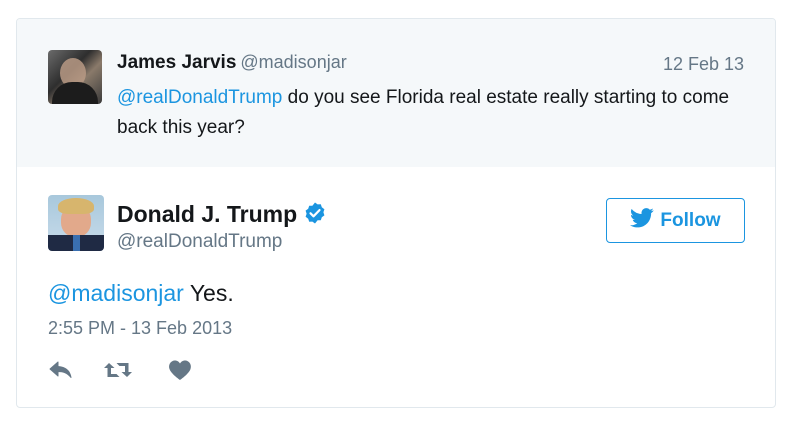  Describe the element at coordinates (118, 372) in the screenshot. I see `retweet-icon` at that location.